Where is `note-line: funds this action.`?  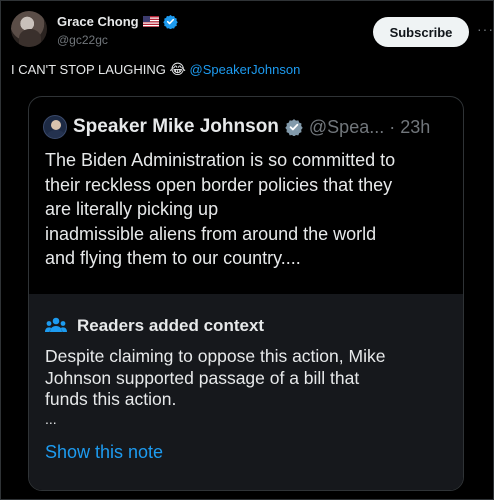
note-line: funds this action. is located at coordinates (111, 399).